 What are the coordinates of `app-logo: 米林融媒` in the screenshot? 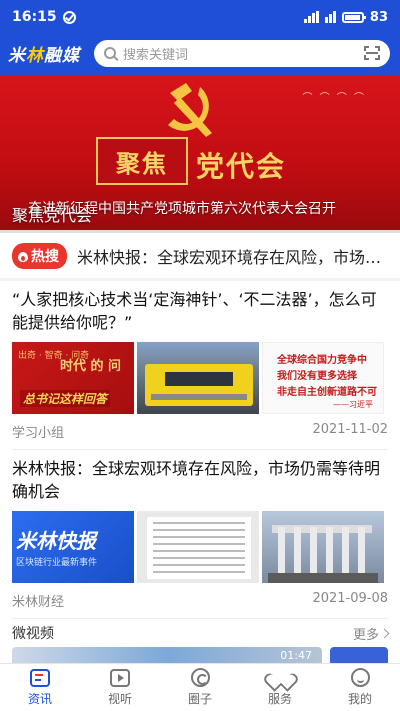 It's located at (44, 55).